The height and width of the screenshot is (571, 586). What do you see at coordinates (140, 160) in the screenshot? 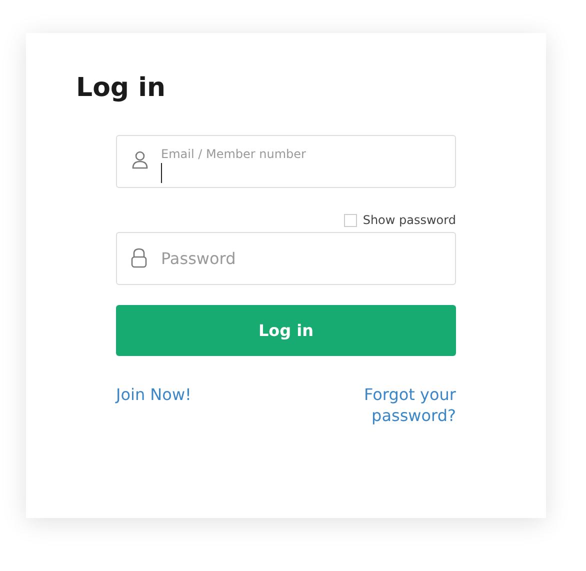
I see `person-icon` at bounding box center [140, 160].